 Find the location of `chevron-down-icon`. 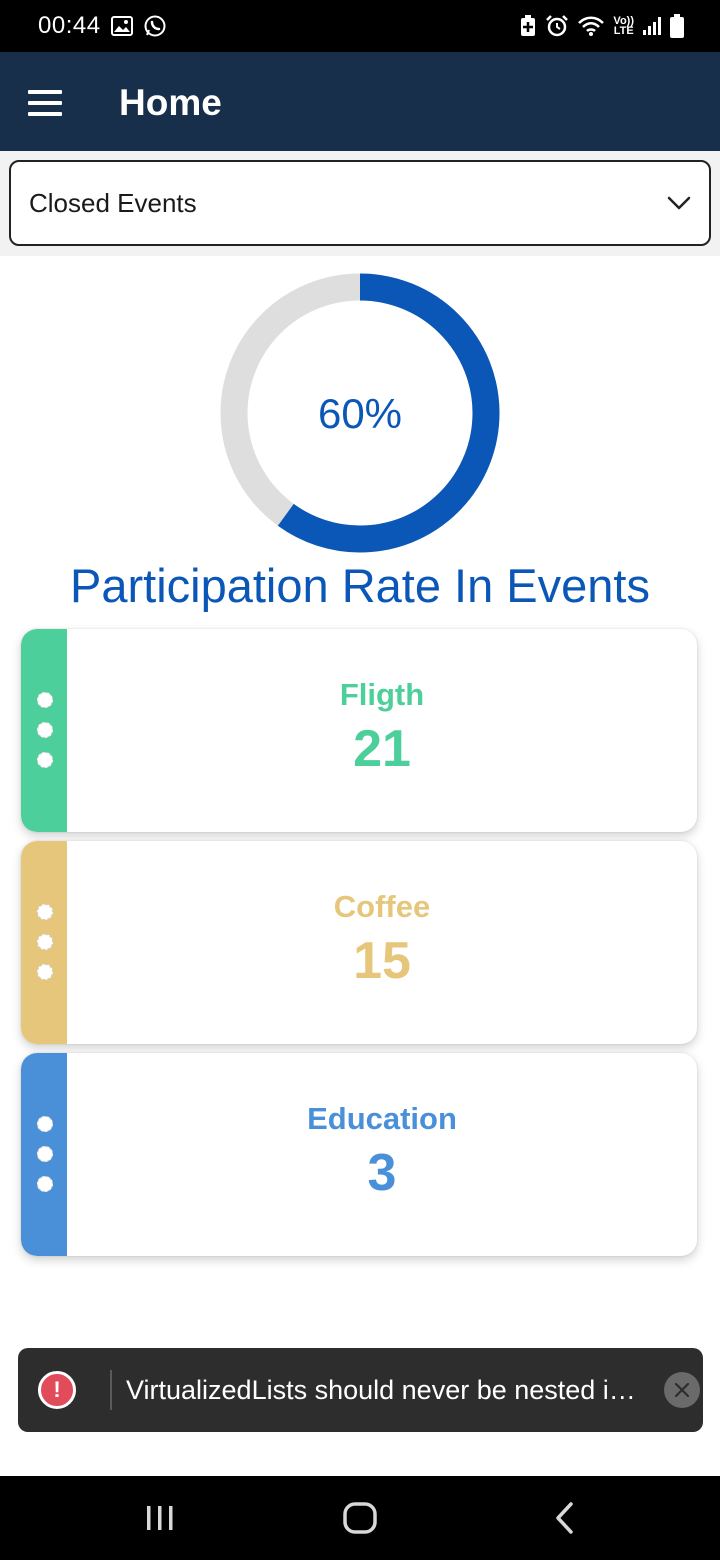

chevron-down-icon is located at coordinates (679, 203).